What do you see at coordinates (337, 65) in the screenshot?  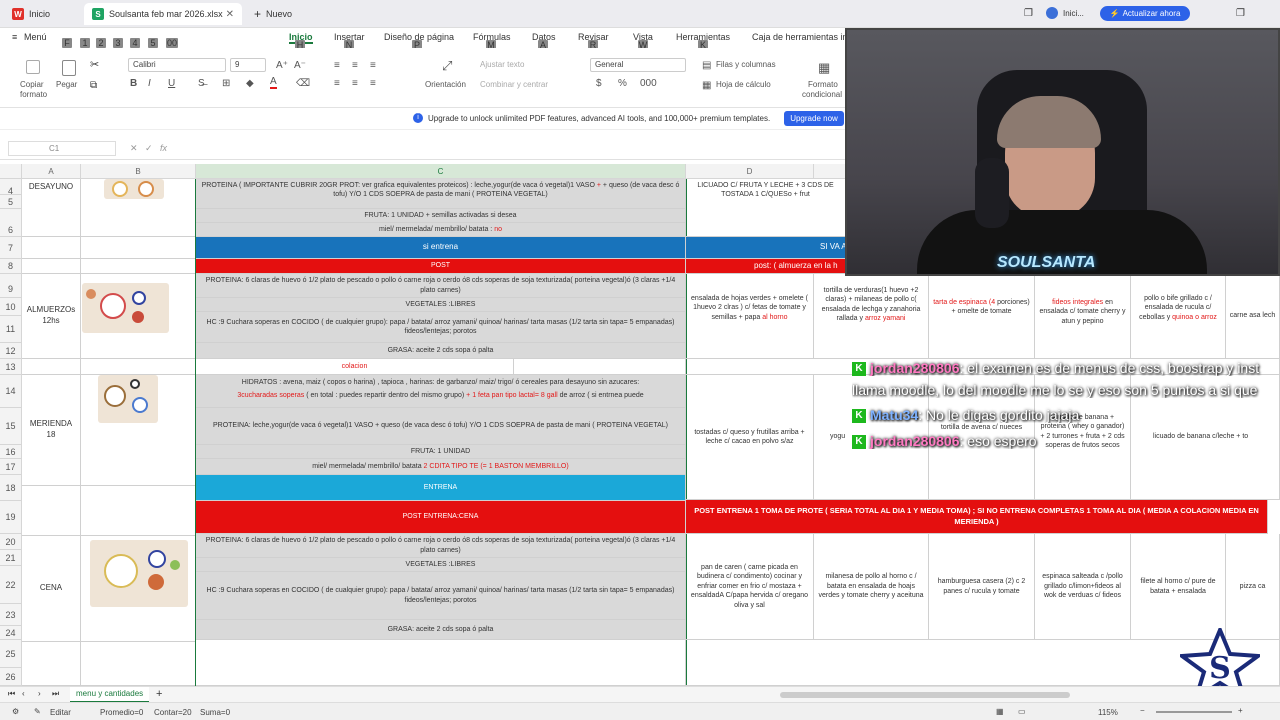 I see `align-top-icon: ≡` at bounding box center [337, 65].